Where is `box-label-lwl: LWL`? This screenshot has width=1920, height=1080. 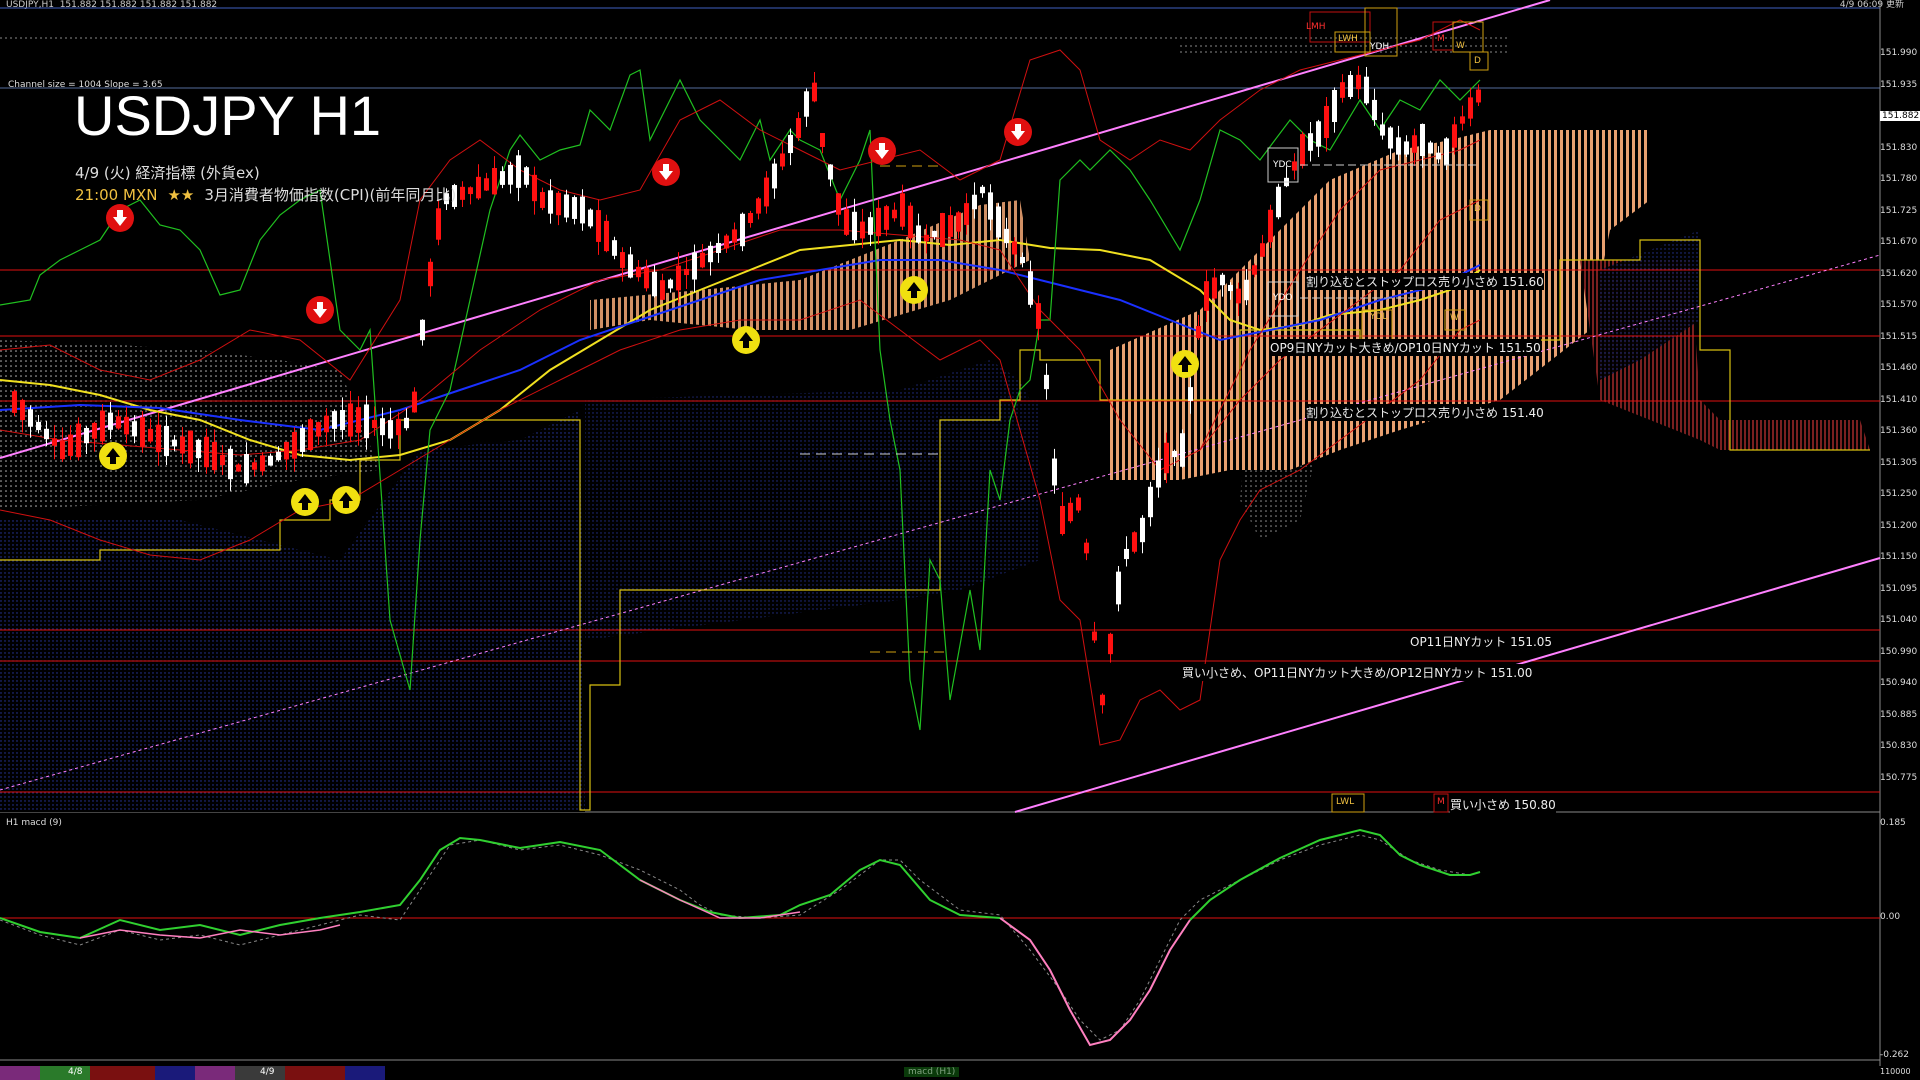
box-label-lwl: LWL is located at coordinates (1345, 802).